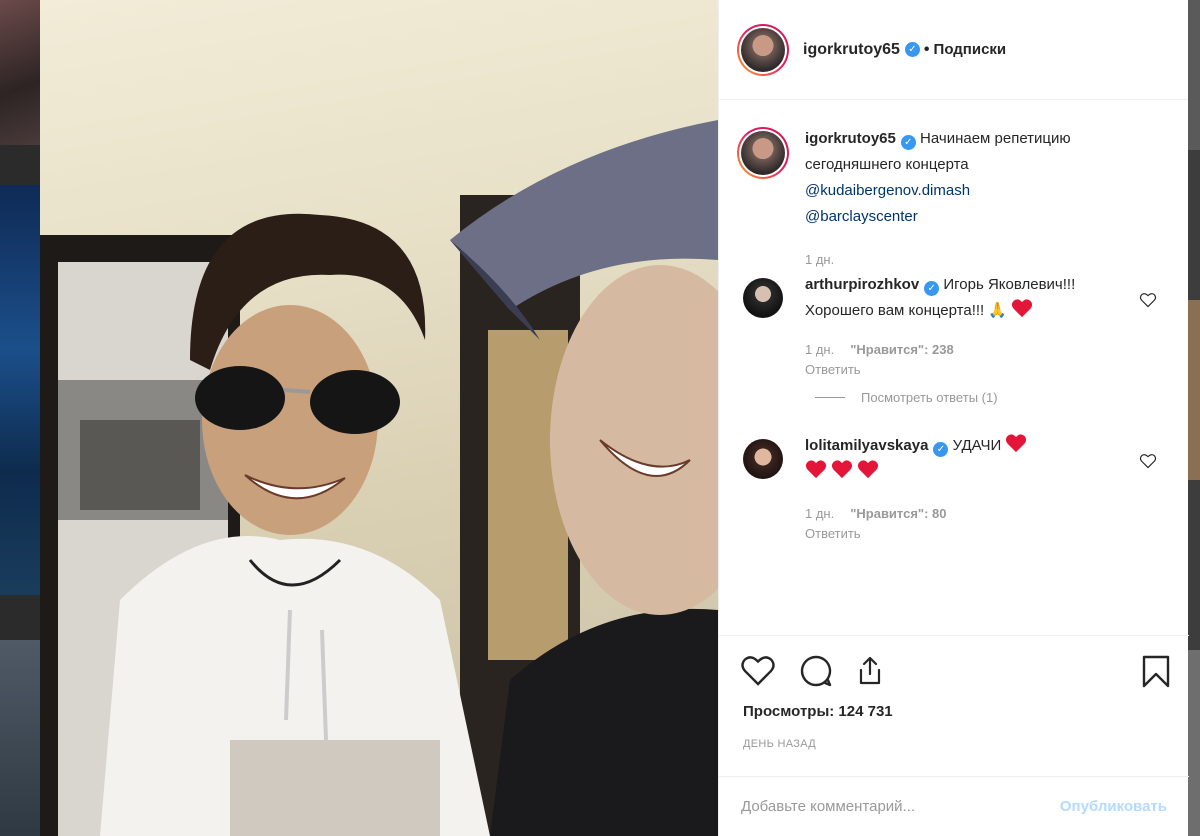 The width and height of the screenshot is (1200, 836). Describe the element at coordinates (998, 310) in the screenshot. I see `folded-hands-emoji: 🙏` at that location.